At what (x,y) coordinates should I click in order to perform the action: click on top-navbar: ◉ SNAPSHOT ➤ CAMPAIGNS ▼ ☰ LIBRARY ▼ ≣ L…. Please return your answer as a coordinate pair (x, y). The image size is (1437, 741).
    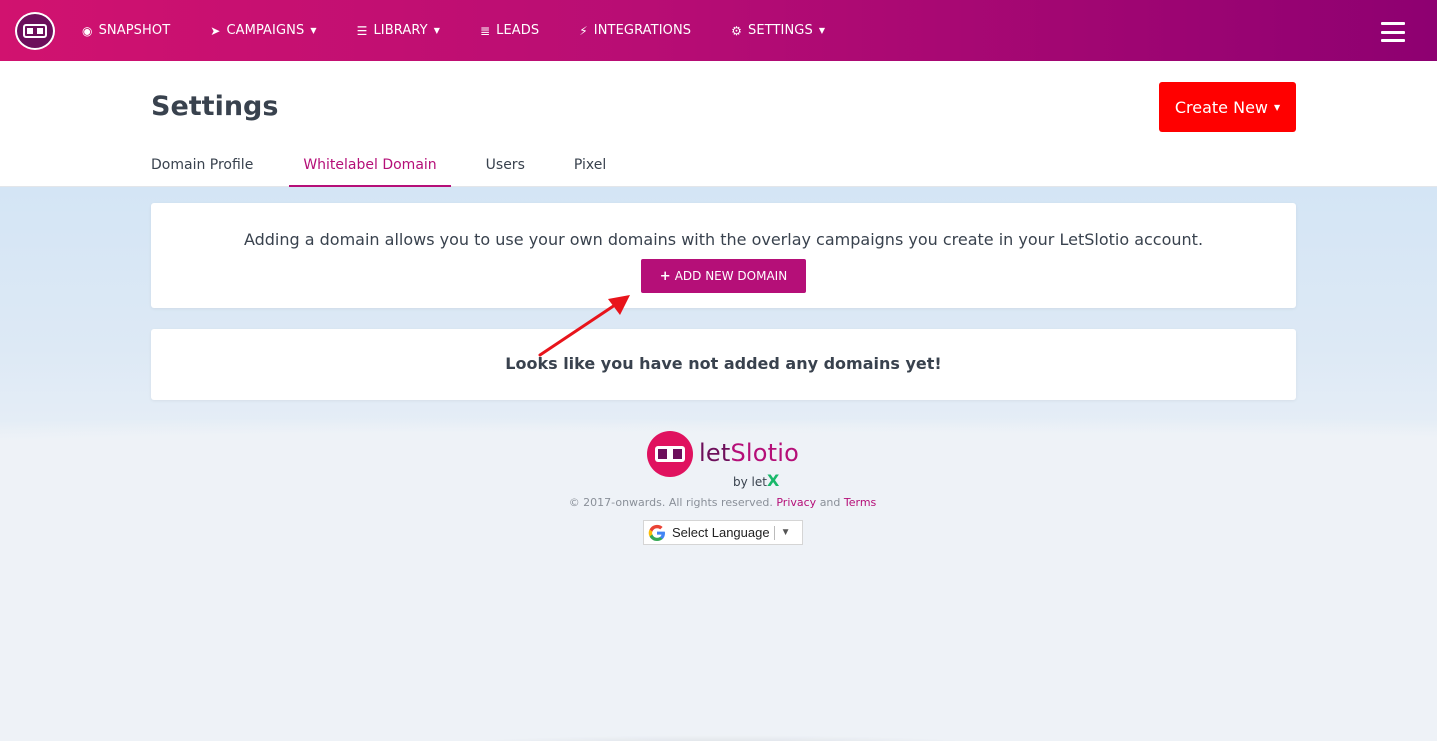
    Looking at the image, I should click on (718, 30).